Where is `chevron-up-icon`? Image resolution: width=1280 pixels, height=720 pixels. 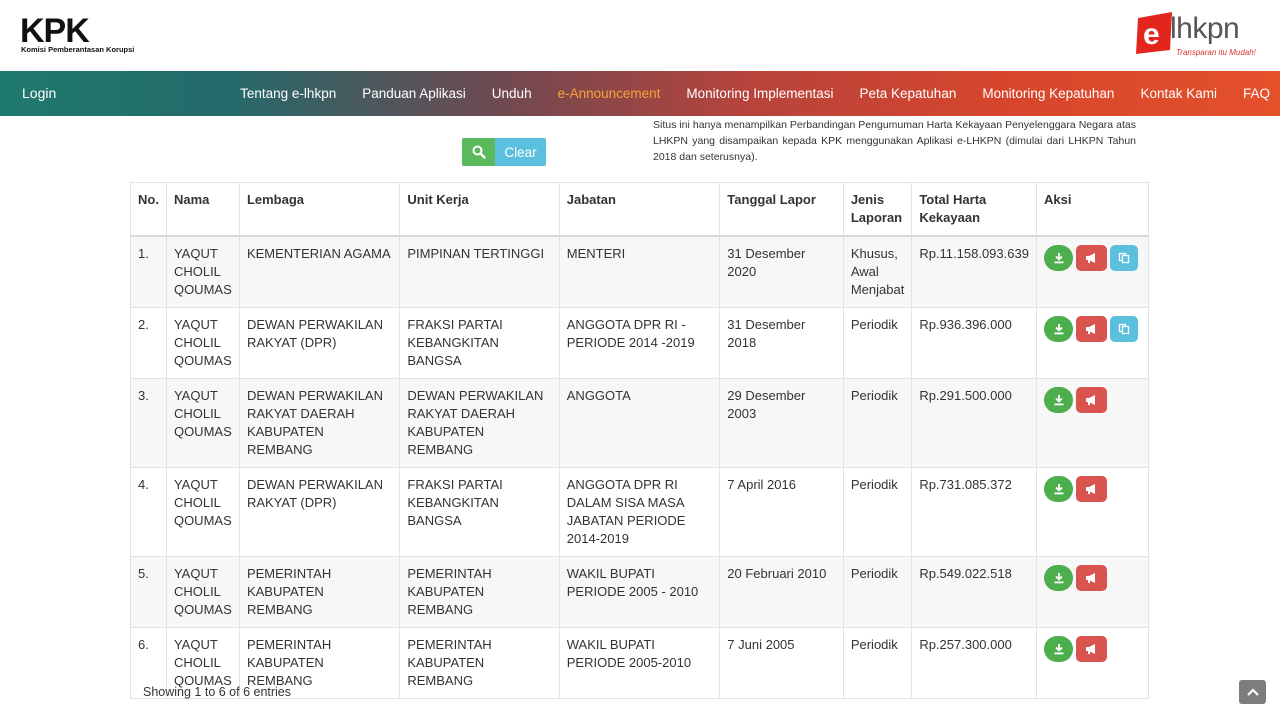 chevron-up-icon is located at coordinates (1252, 692).